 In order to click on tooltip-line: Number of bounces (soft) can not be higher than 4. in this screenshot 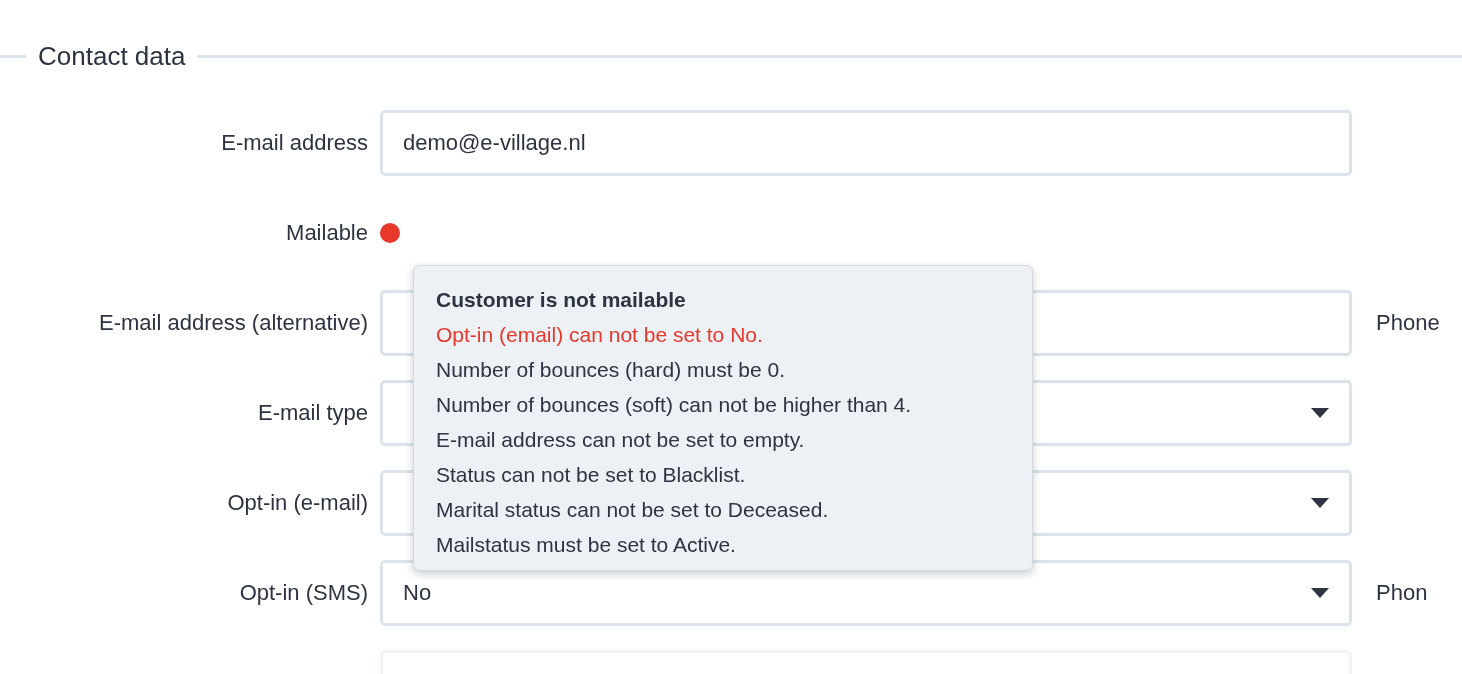, I will do `click(674, 405)`.